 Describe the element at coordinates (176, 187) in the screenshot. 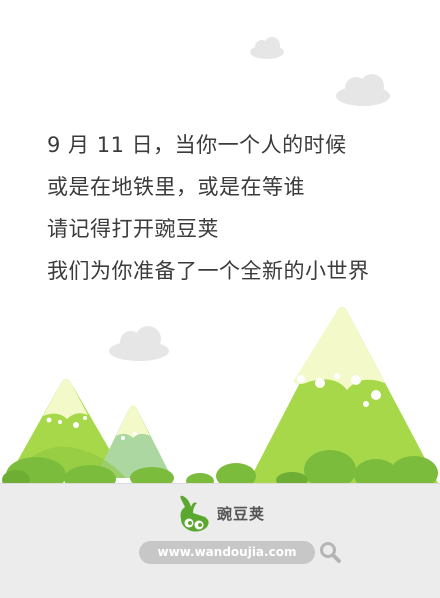

I see `poem-line: 或是在地铁里，或是在等谁` at that location.